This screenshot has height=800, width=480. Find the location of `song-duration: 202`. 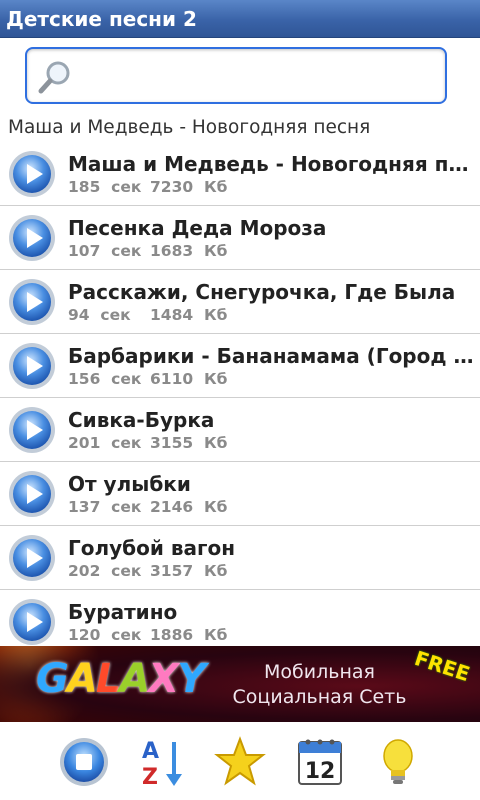

song-duration: 202 is located at coordinates (84, 571).